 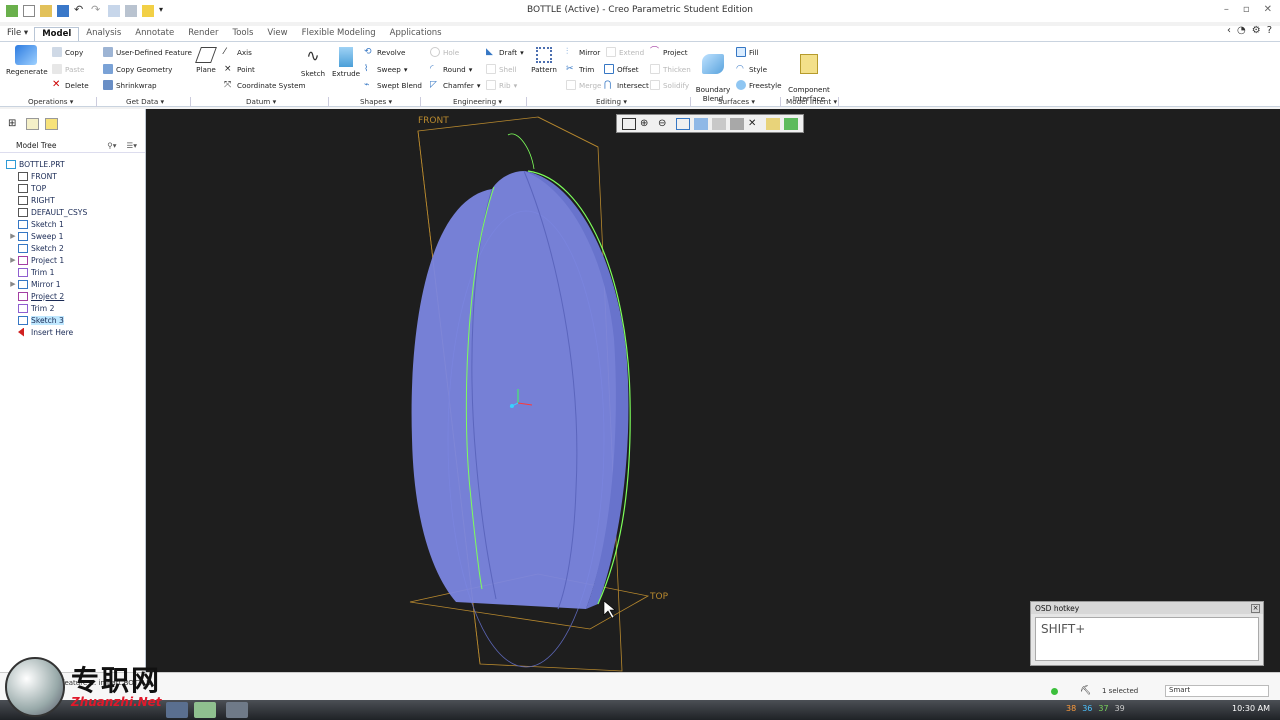 What do you see at coordinates (72, 284) in the screenshot?
I see `tree-item: ▶ Mirror 1` at bounding box center [72, 284].